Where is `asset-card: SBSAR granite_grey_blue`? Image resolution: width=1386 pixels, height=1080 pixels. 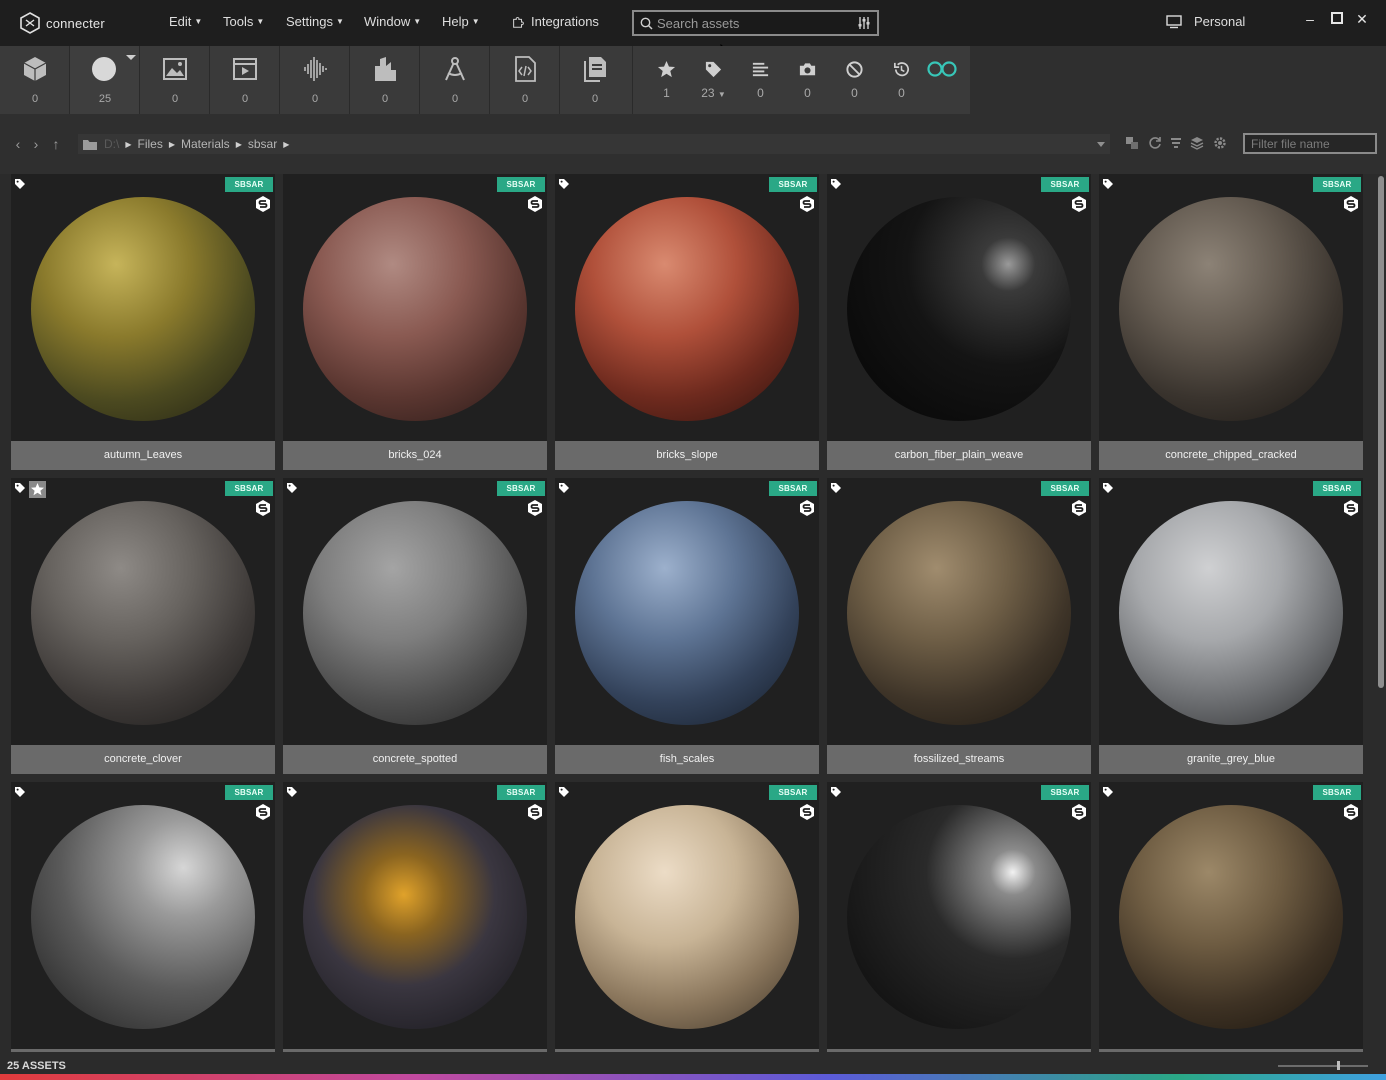 asset-card: SBSAR granite_grey_blue is located at coordinates (1231, 626).